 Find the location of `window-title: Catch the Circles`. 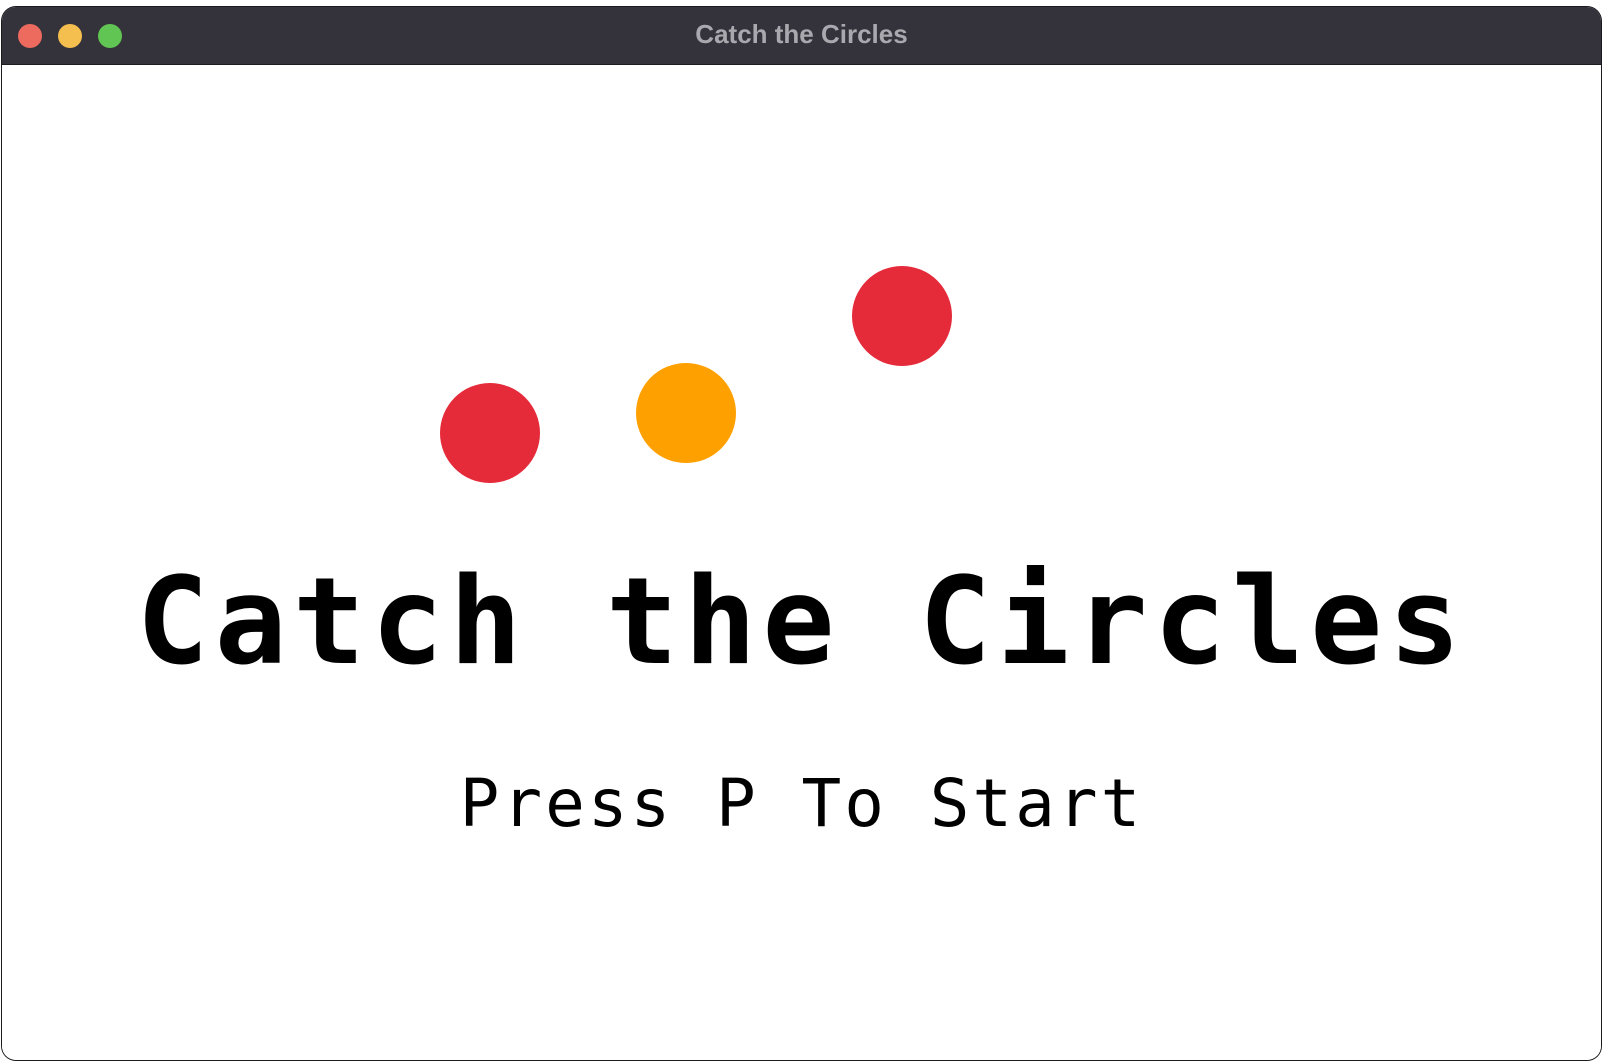

window-title: Catch the Circles is located at coordinates (801, 34).